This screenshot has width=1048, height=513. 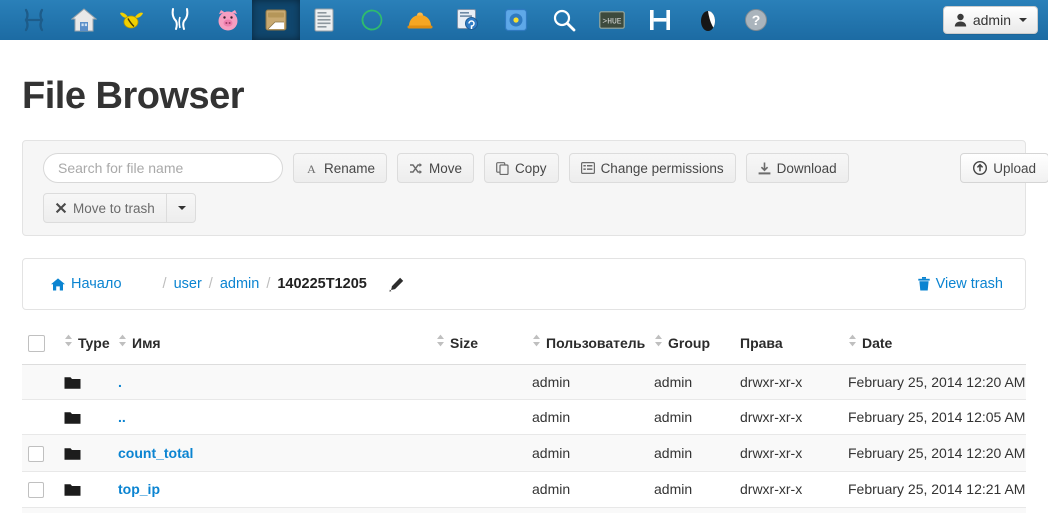 I want to click on navbar-right: admin, so click(x=990, y=20).